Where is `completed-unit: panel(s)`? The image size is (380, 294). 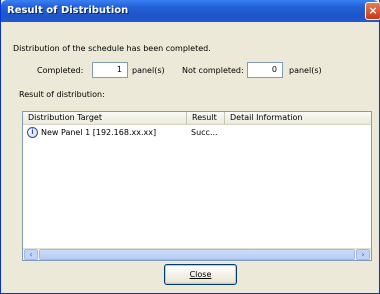
completed-unit: panel(s) is located at coordinates (148, 70).